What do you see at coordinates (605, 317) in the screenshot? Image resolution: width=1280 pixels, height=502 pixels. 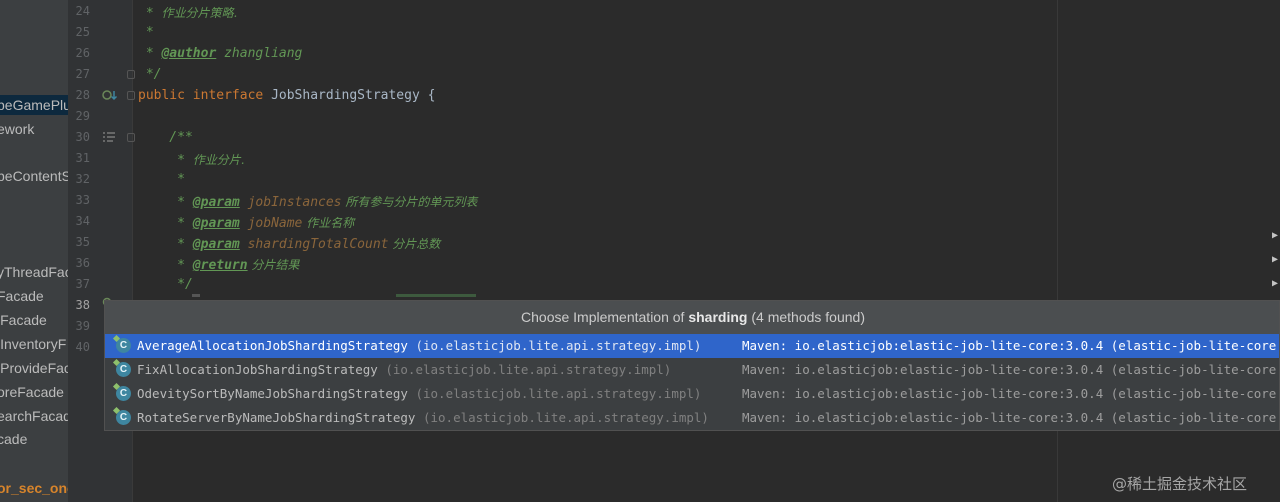 I see `popup-title-prefix: Choose Implementation of` at bounding box center [605, 317].